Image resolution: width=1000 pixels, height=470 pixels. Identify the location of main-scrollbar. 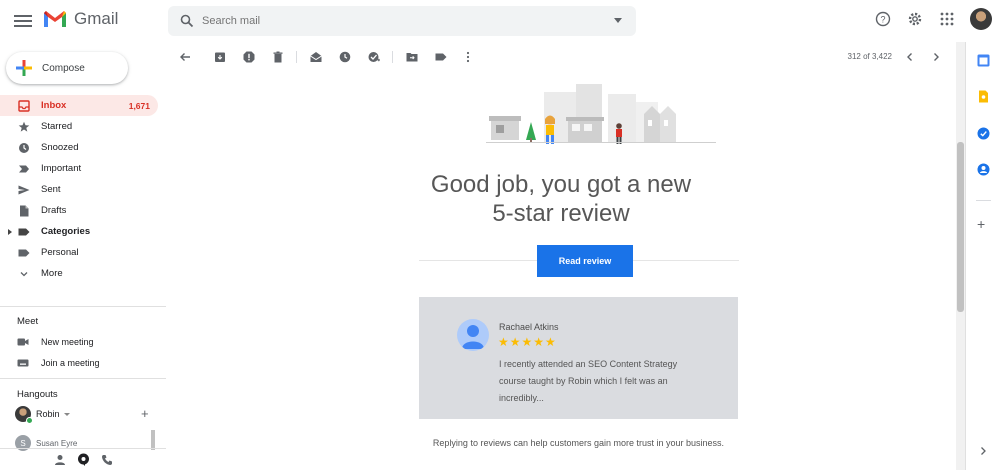
(960, 256).